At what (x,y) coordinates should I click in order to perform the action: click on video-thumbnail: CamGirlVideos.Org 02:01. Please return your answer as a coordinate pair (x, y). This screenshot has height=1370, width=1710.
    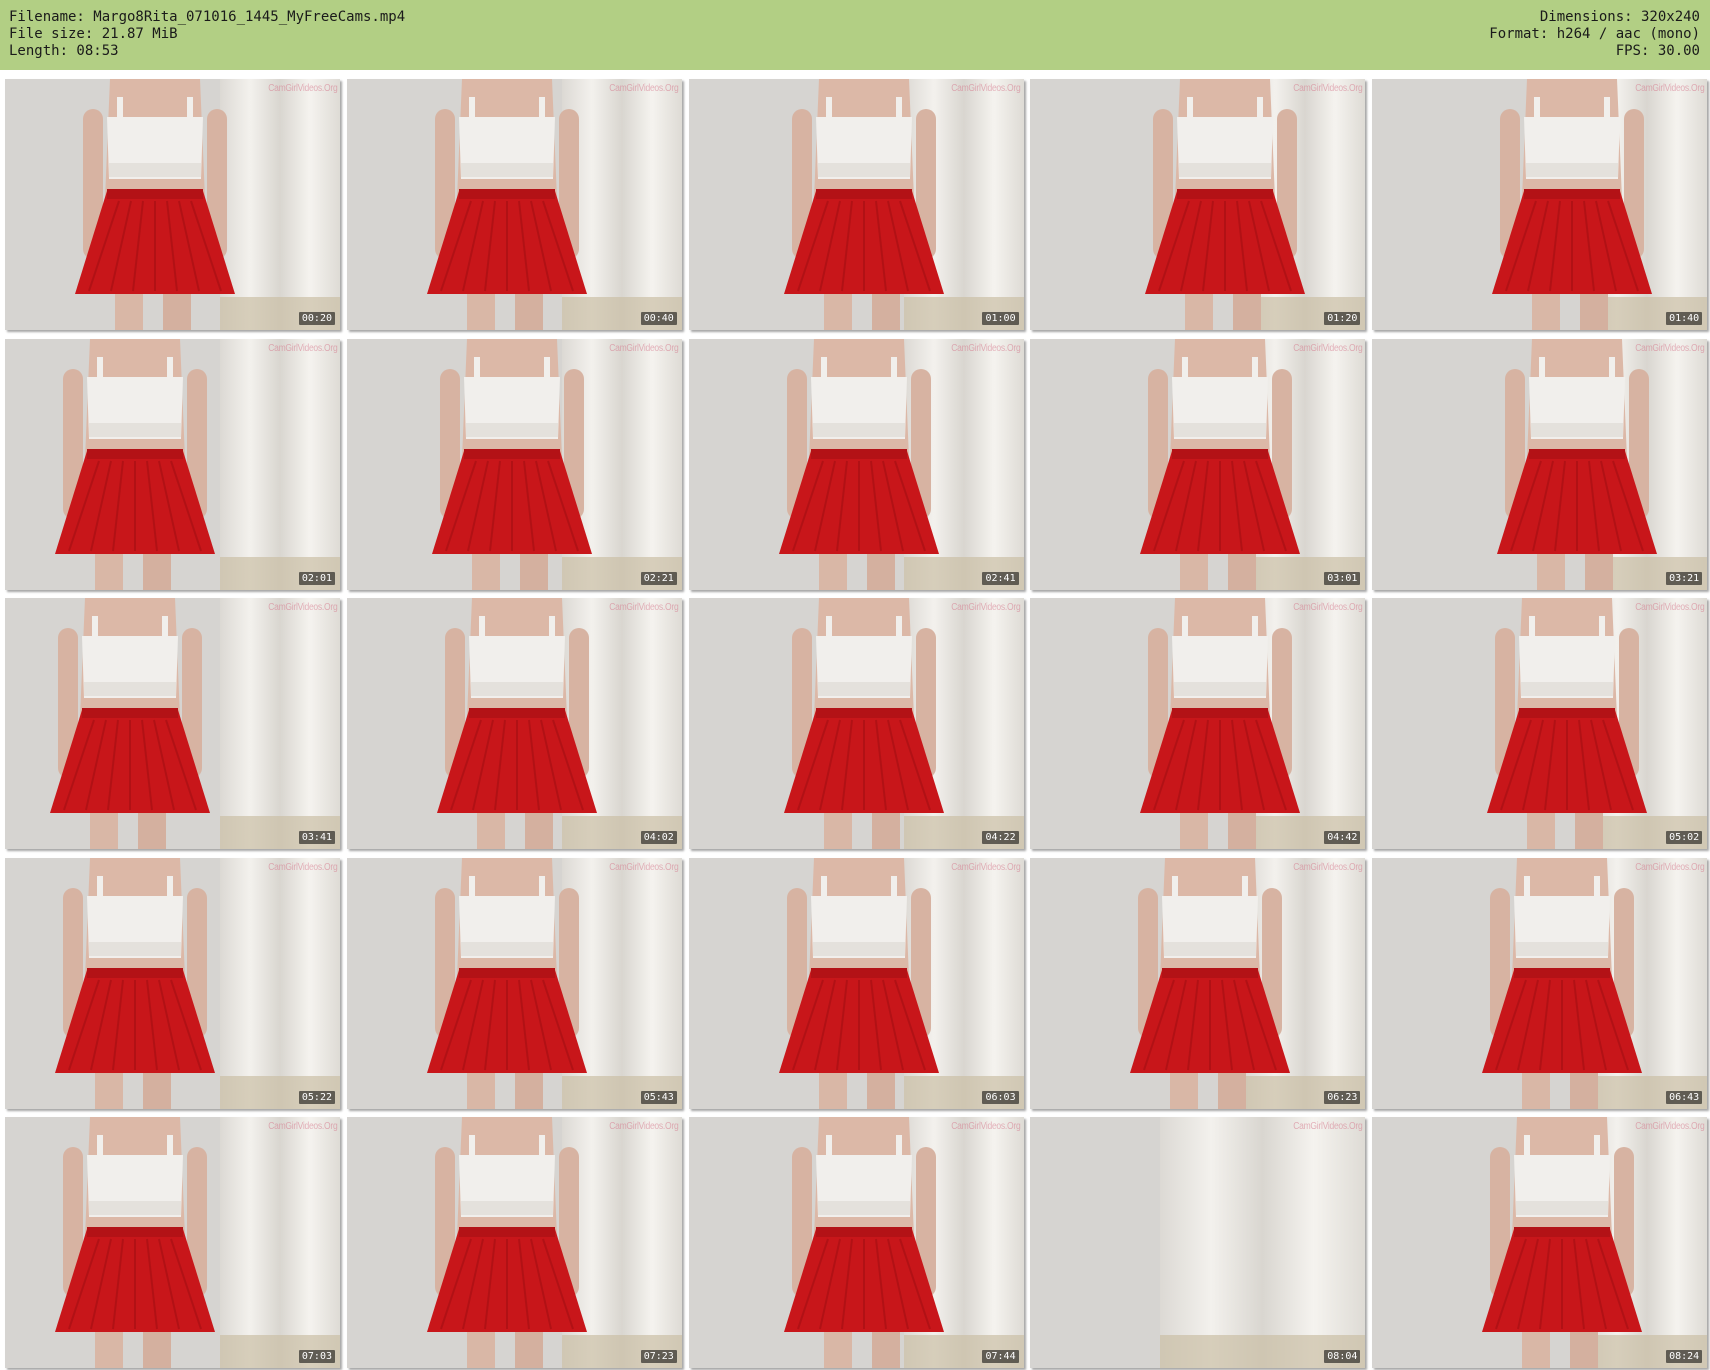
    Looking at the image, I should click on (172, 464).